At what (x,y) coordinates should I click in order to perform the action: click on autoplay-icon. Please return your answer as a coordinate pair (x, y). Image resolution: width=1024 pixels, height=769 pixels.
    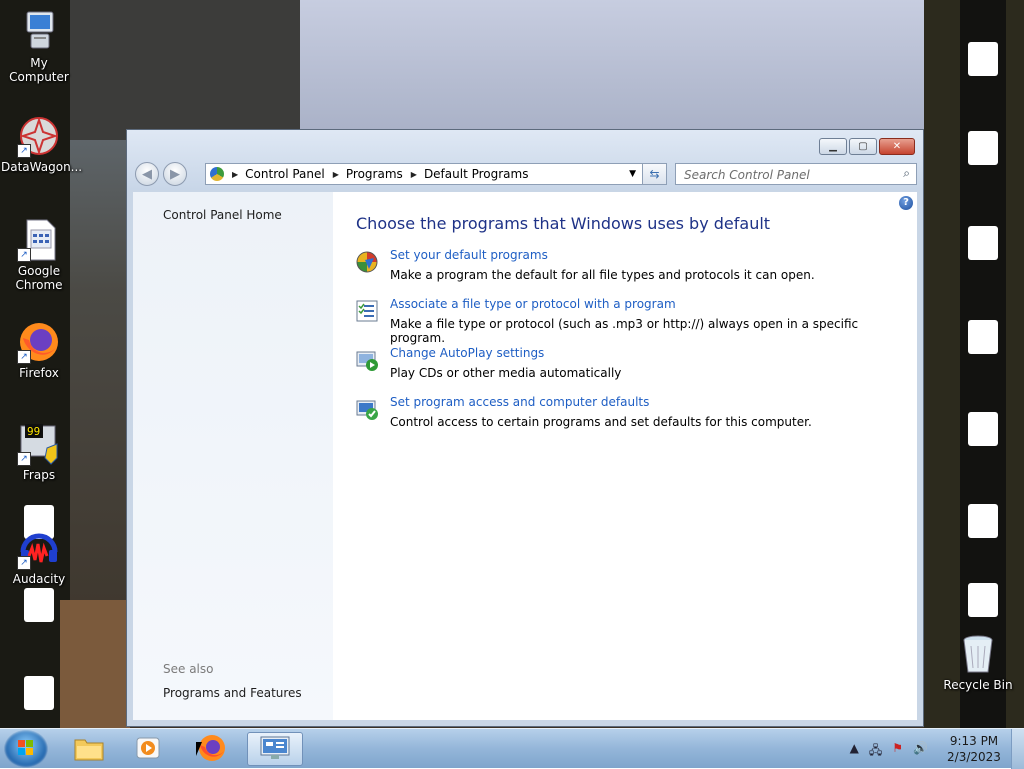
    Looking at the image, I should click on (367, 360).